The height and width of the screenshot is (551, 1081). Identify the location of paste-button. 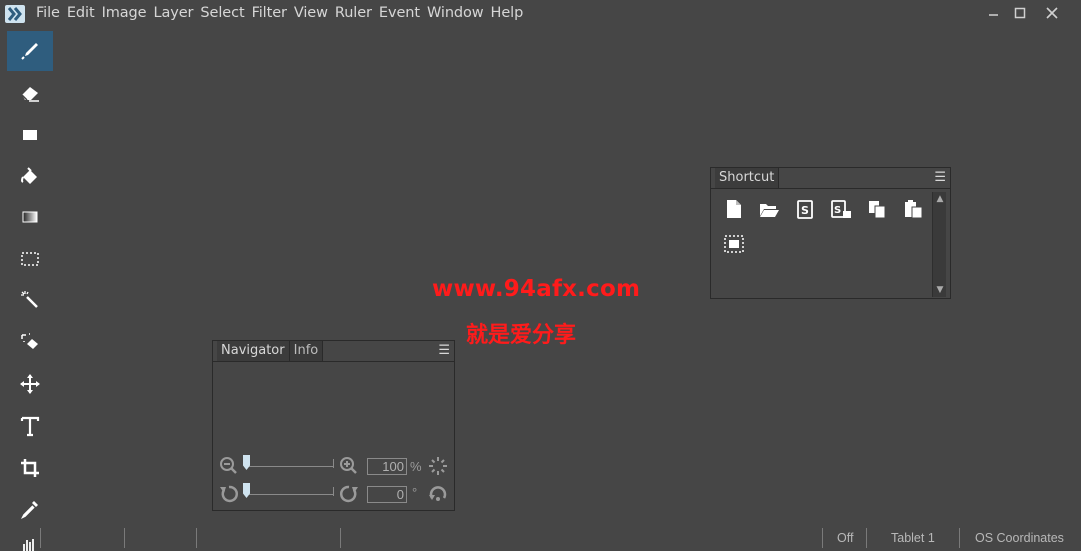
(913, 209).